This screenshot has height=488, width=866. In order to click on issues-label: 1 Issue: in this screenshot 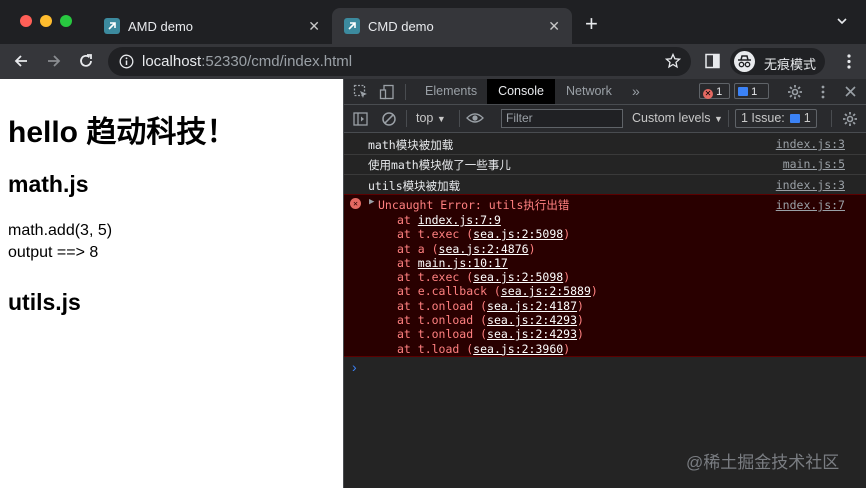, I will do `click(763, 118)`.